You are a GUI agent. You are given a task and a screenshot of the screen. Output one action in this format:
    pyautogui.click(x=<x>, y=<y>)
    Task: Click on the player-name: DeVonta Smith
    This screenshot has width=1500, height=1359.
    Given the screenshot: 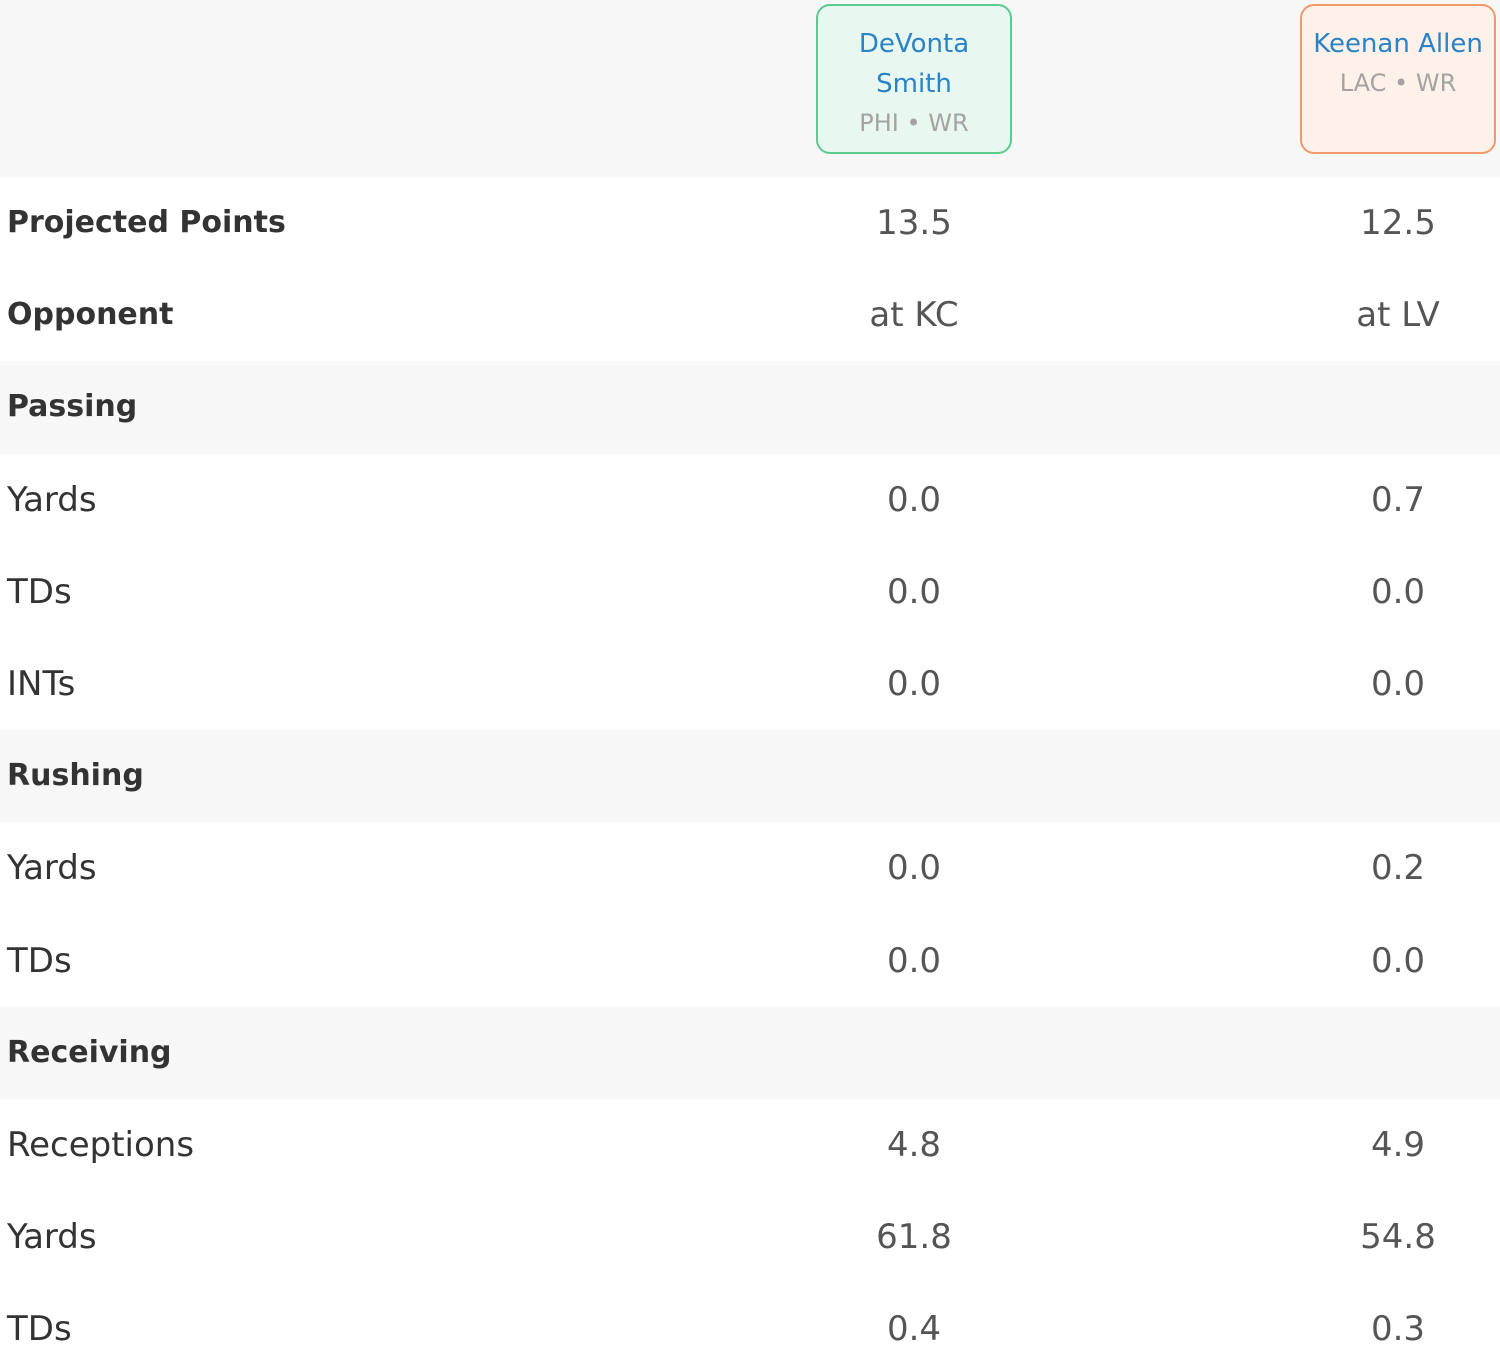 What is the action you would take?
    pyautogui.click(x=914, y=64)
    